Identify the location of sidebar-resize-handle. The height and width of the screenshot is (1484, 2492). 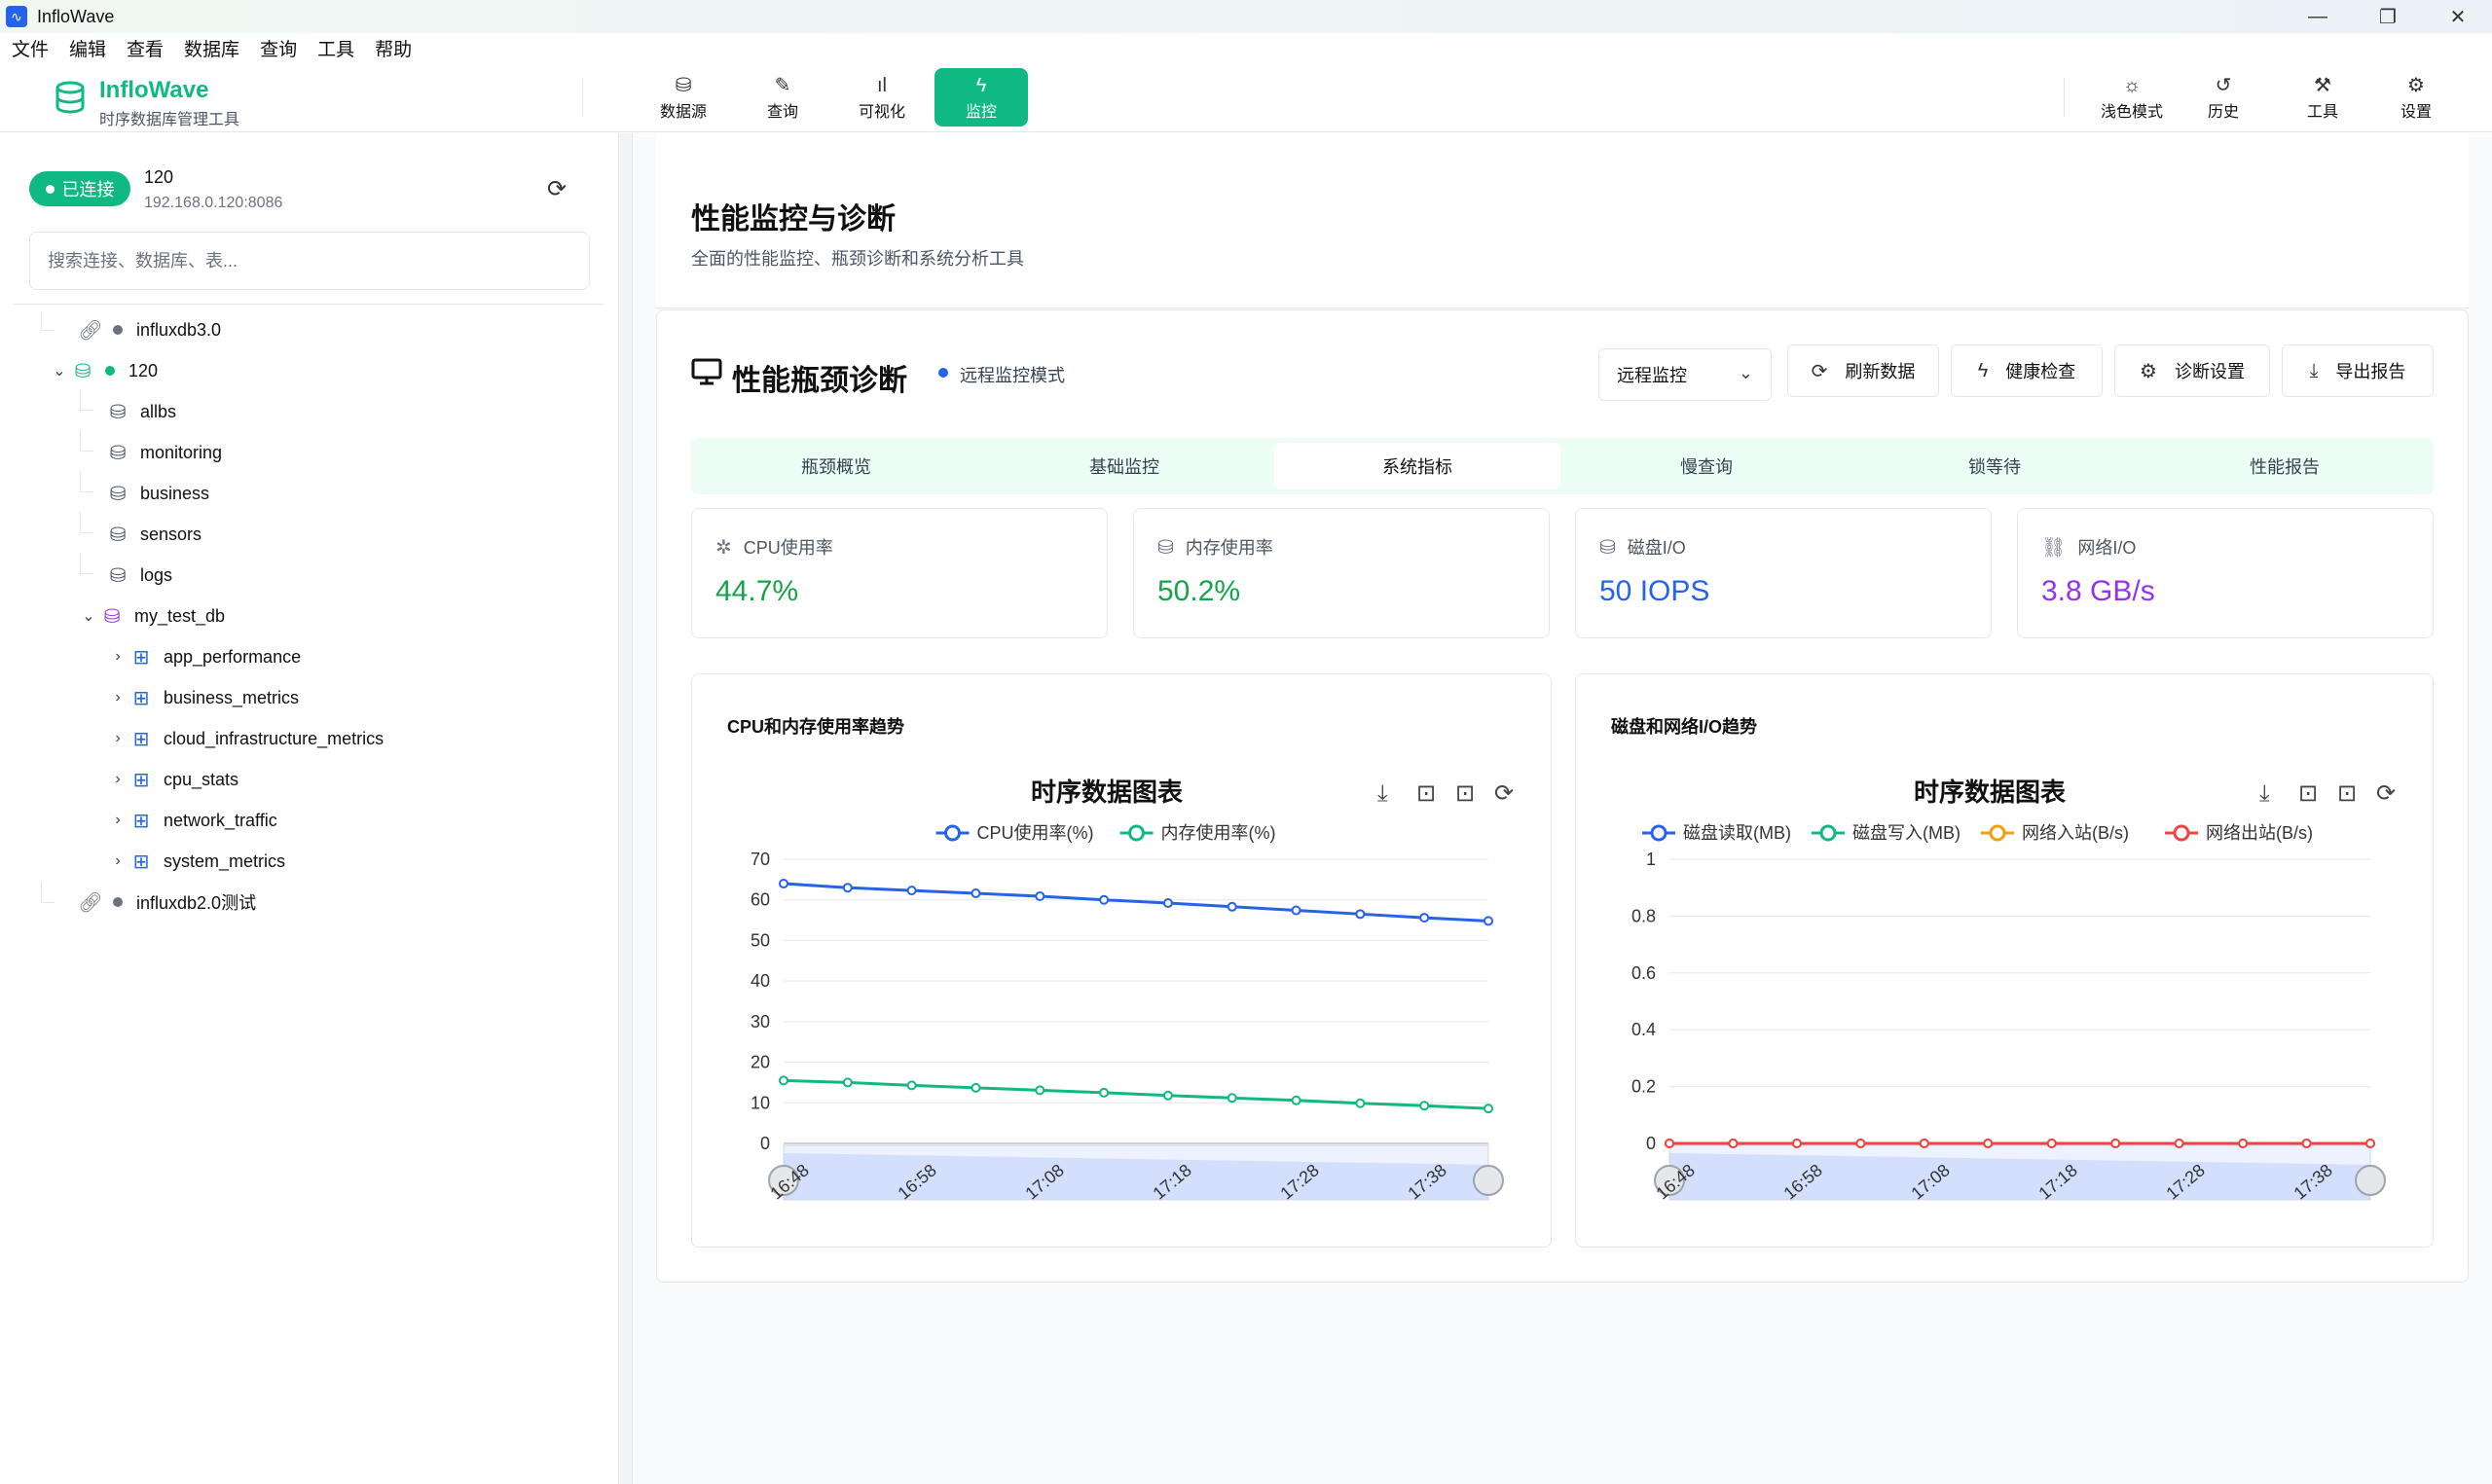
(626, 809).